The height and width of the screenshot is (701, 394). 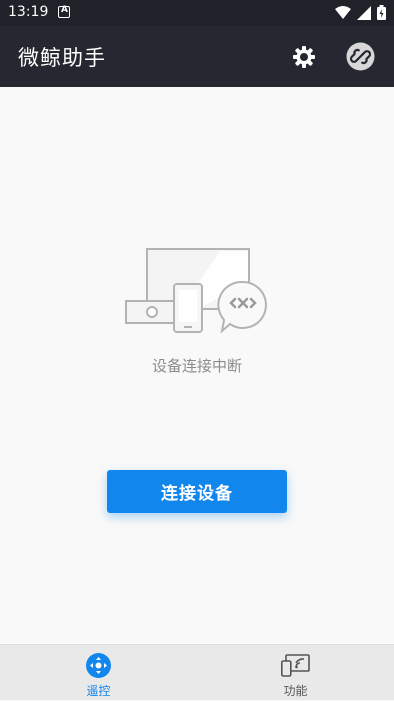 What do you see at coordinates (98, 691) in the screenshot?
I see `tab-remote-label: 遥控` at bounding box center [98, 691].